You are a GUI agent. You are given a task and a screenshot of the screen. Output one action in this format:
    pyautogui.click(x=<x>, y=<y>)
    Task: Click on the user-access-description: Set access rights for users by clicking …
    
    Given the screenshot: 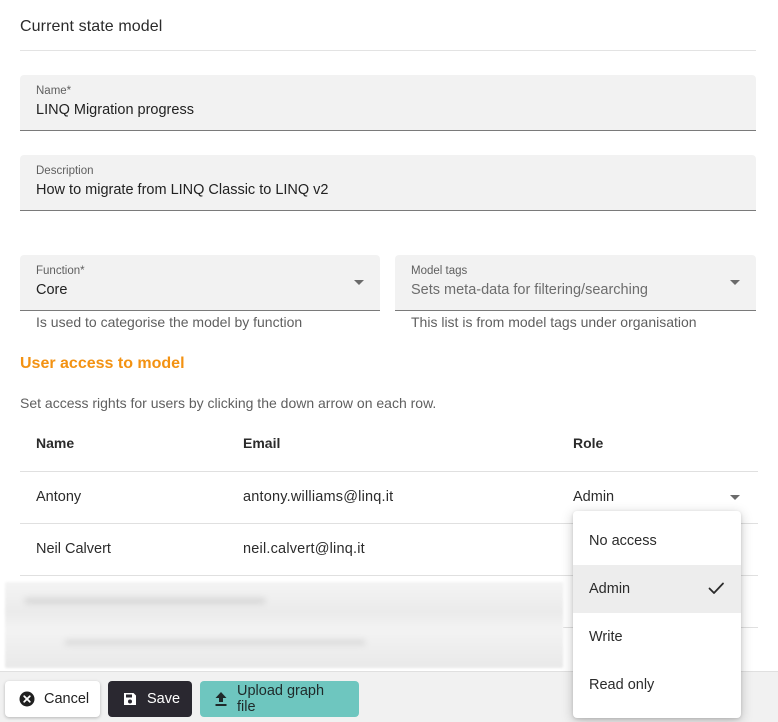 What is the action you would take?
    pyautogui.click(x=228, y=403)
    